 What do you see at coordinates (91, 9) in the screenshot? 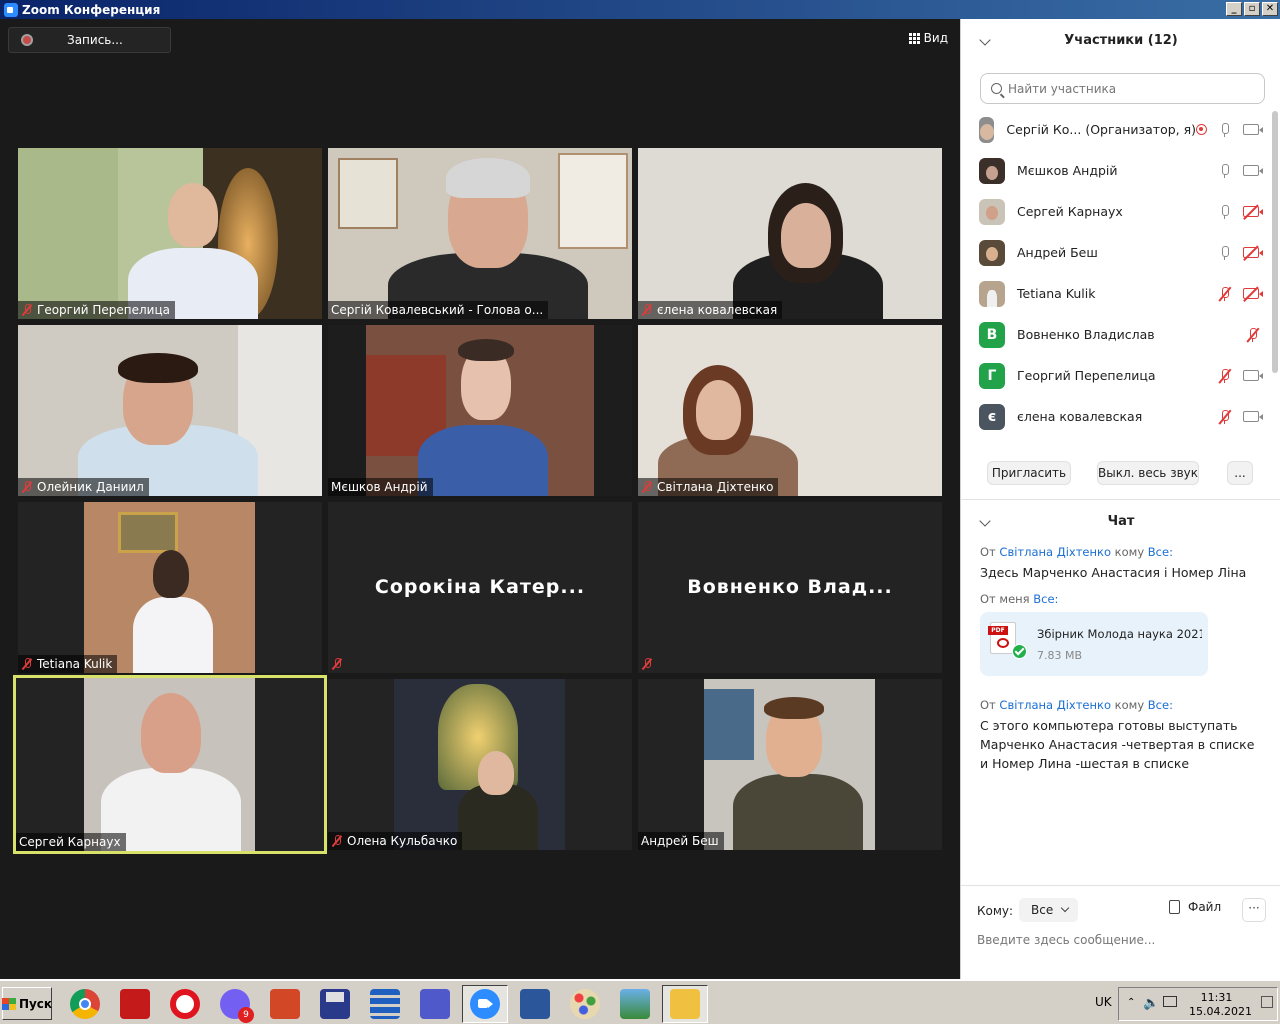
I see `window-title: Zoom Конференция` at bounding box center [91, 9].